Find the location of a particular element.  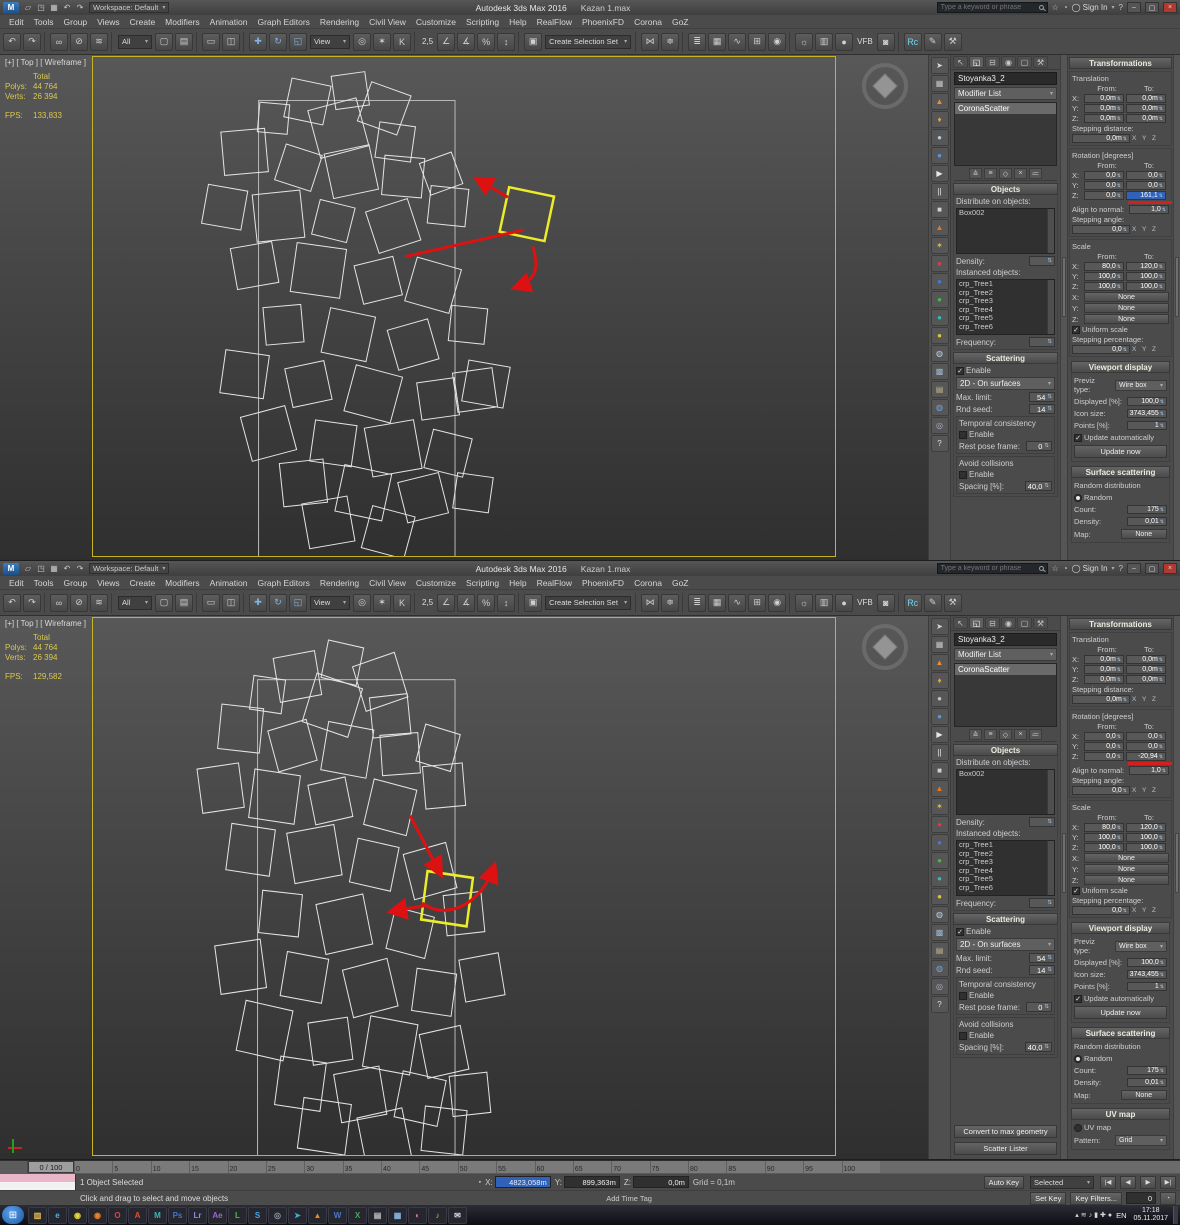

stepping-percentage-field: 0,0 is located at coordinates (1101, 349).